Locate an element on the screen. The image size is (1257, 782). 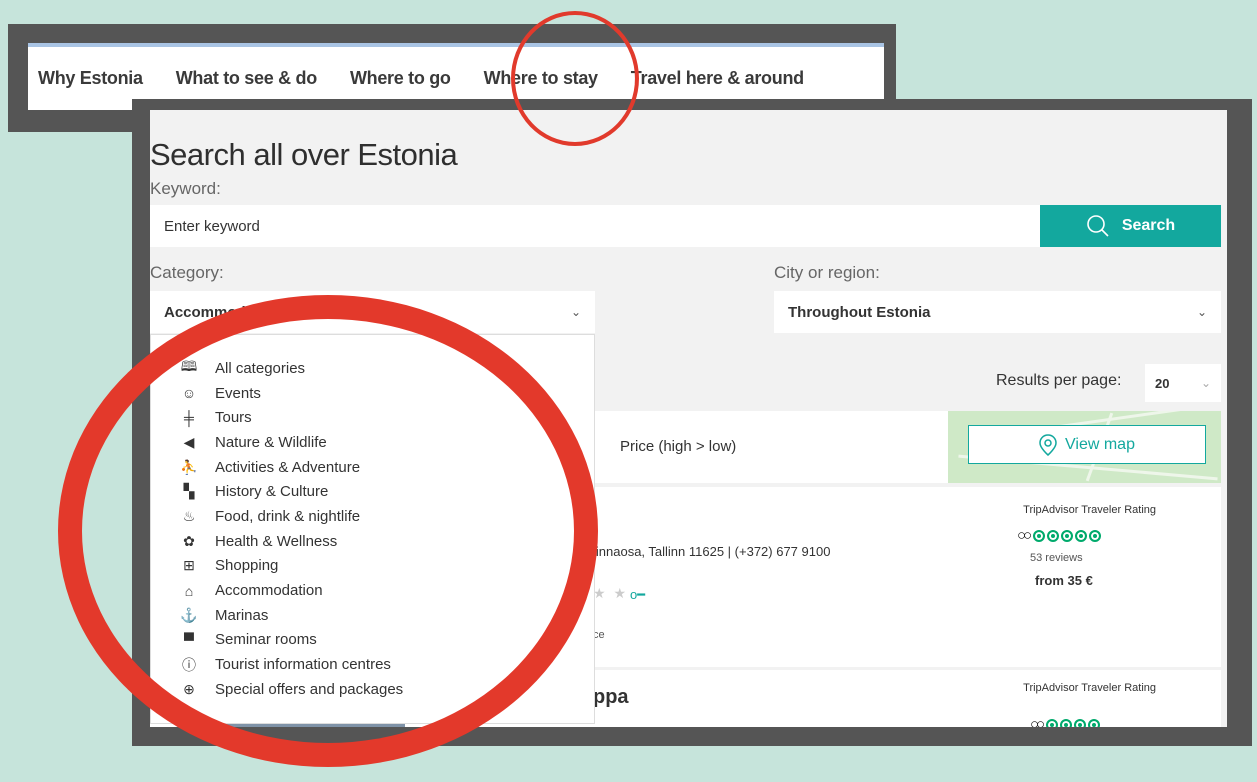
results-per-page-label: Results per page: is located at coordinates (1059, 380).